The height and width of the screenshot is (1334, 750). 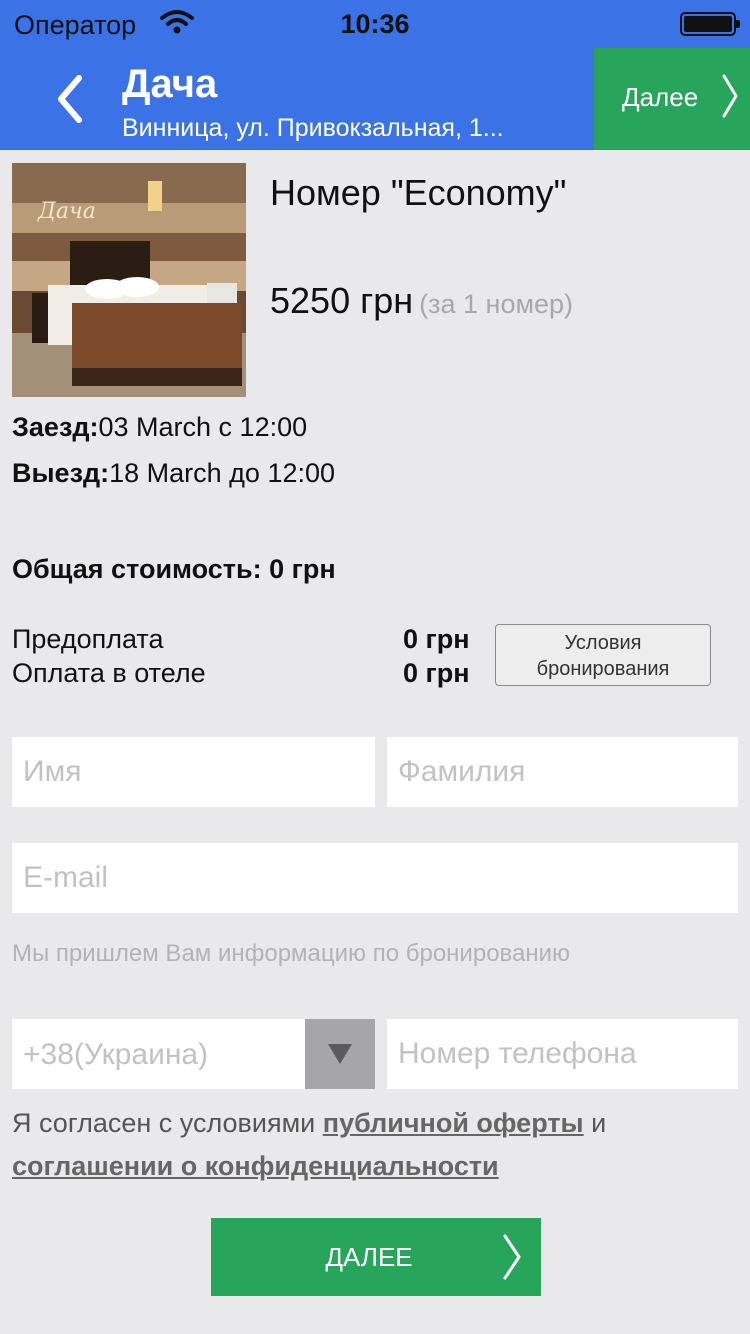 I want to click on next-button-label: ДАЛЕЕ, so click(x=369, y=1257).